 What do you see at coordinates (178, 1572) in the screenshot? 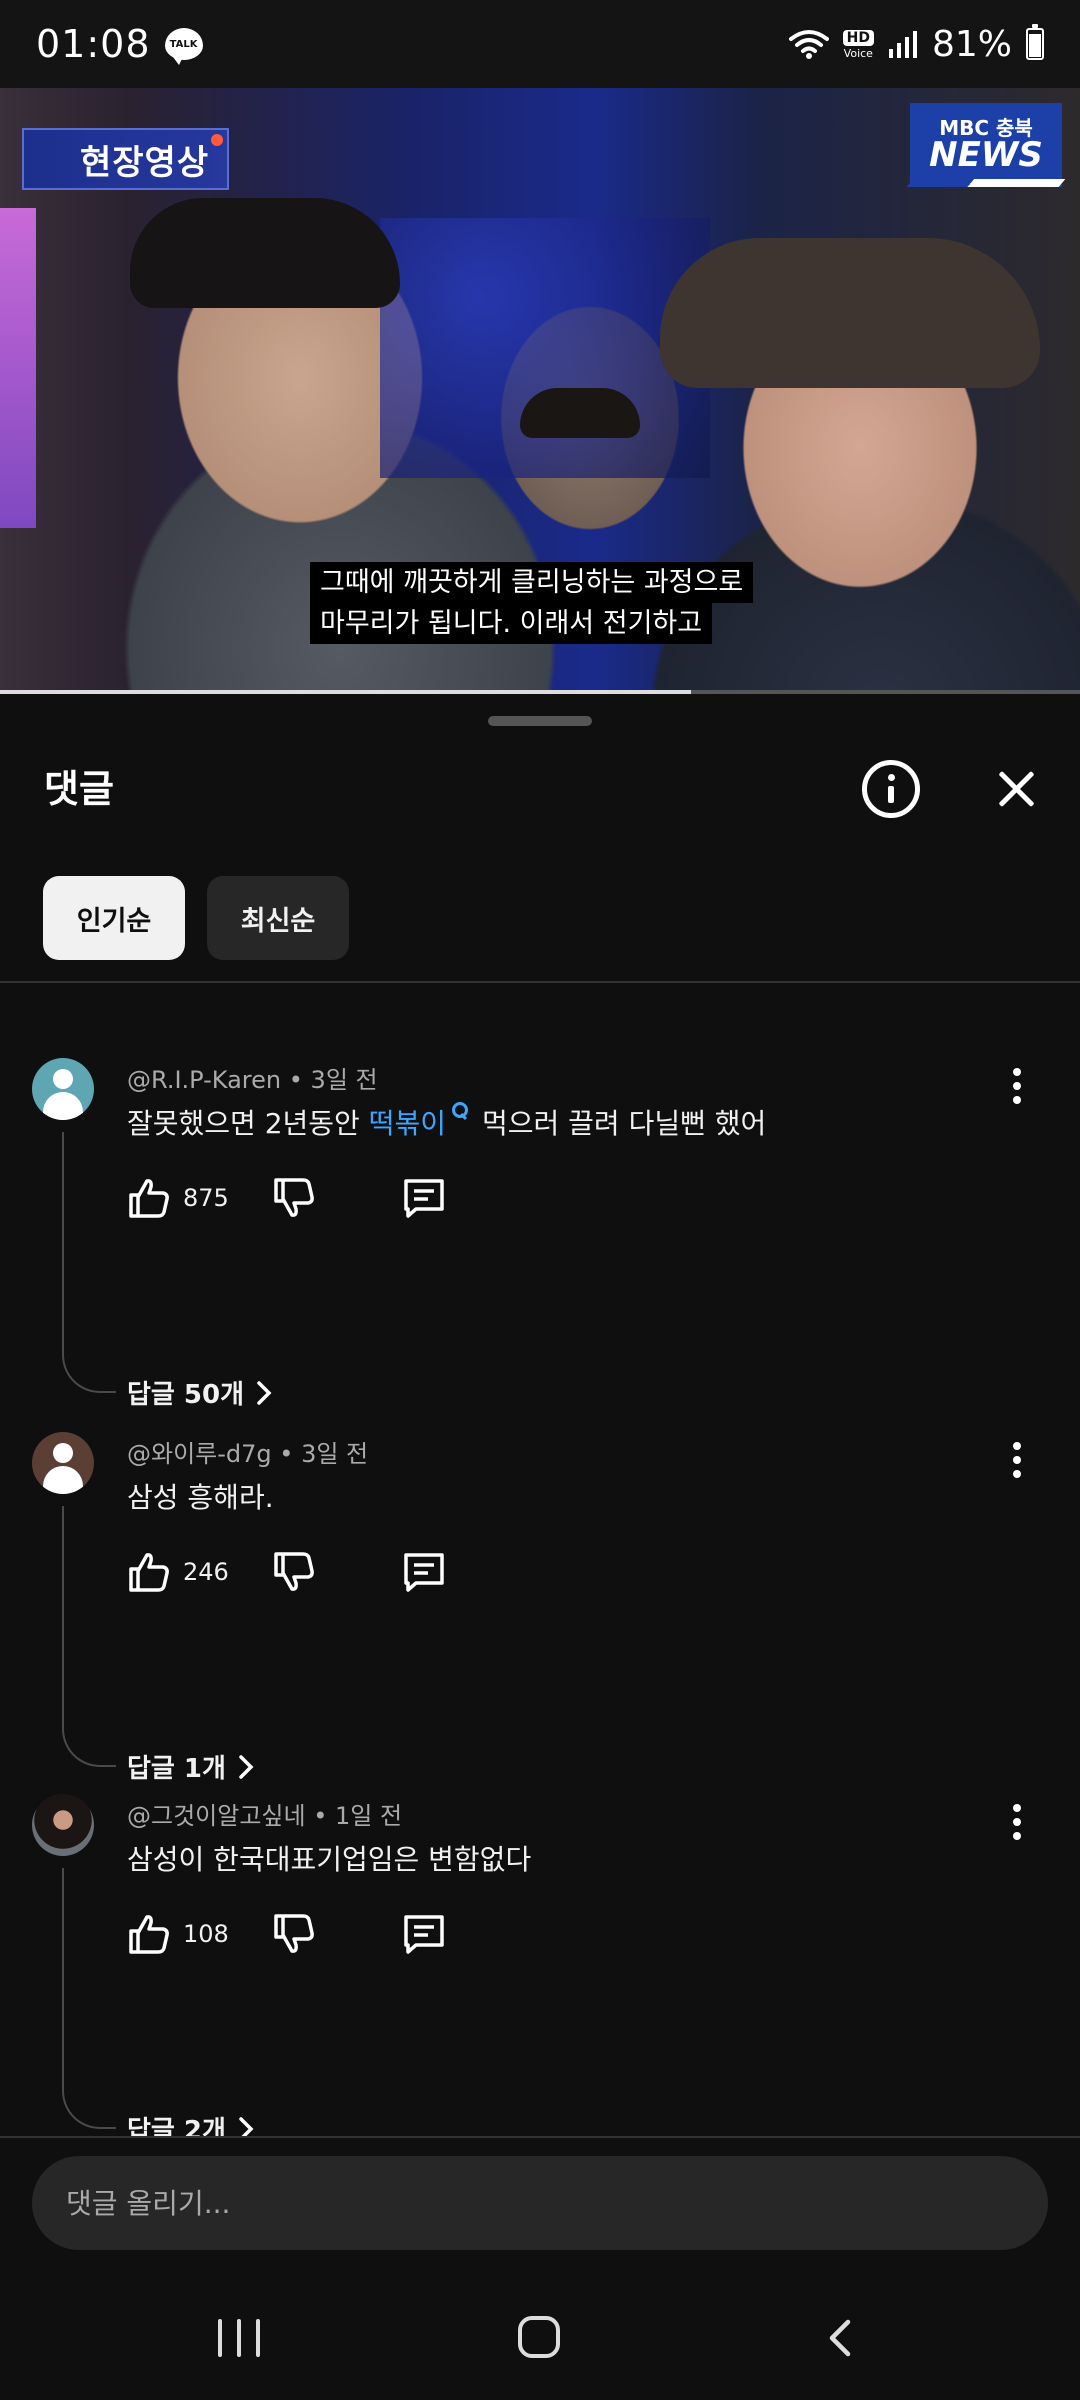
I see `like-button: 246` at bounding box center [178, 1572].